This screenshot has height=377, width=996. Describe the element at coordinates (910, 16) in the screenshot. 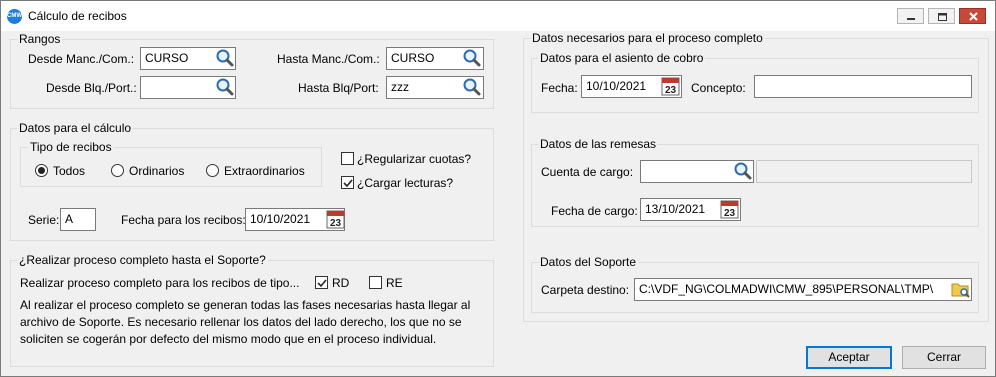

I see `minimize-button` at that location.